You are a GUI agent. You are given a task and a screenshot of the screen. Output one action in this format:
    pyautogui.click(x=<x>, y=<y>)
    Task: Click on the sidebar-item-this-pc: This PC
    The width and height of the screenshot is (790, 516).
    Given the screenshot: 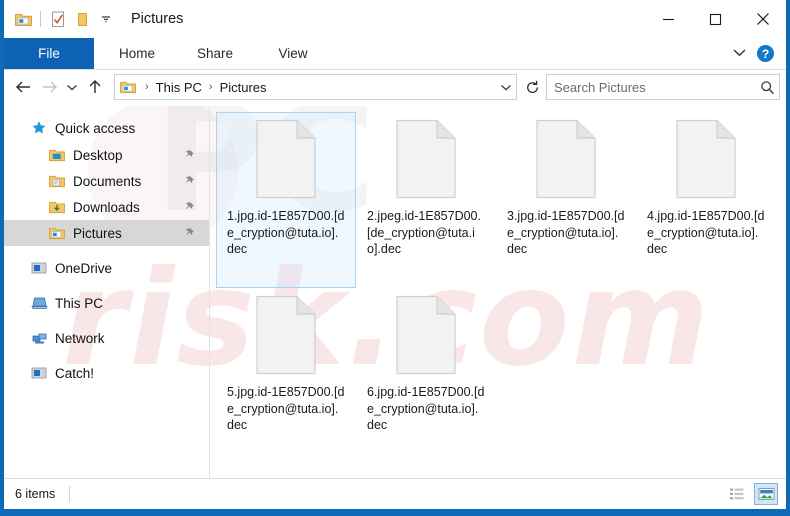 What is the action you would take?
    pyautogui.click(x=106, y=303)
    